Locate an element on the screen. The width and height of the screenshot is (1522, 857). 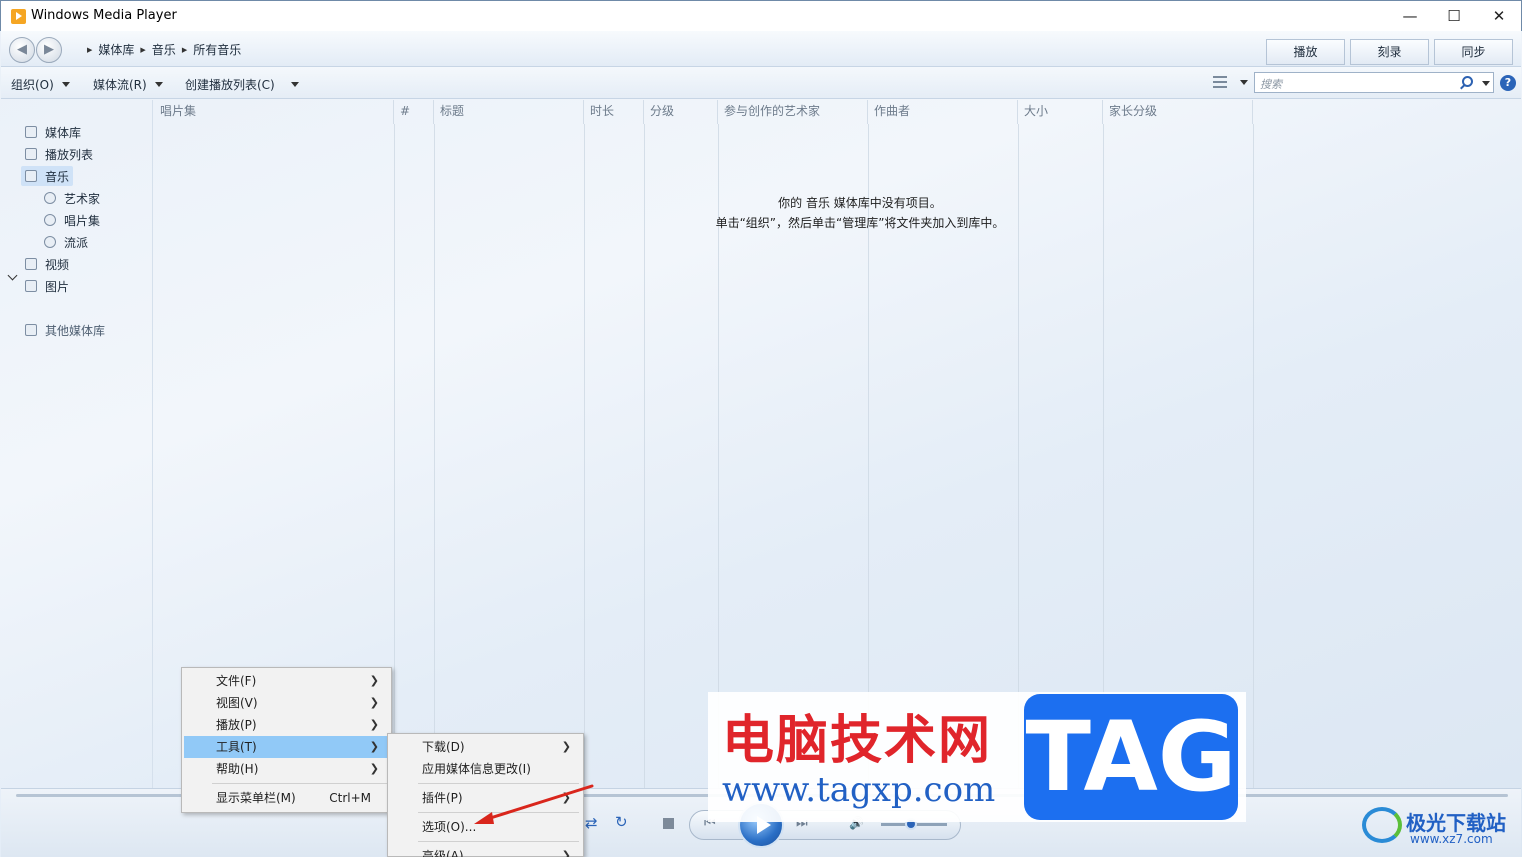
menu-item-label: 帮助(H) is located at coordinates (237, 769).